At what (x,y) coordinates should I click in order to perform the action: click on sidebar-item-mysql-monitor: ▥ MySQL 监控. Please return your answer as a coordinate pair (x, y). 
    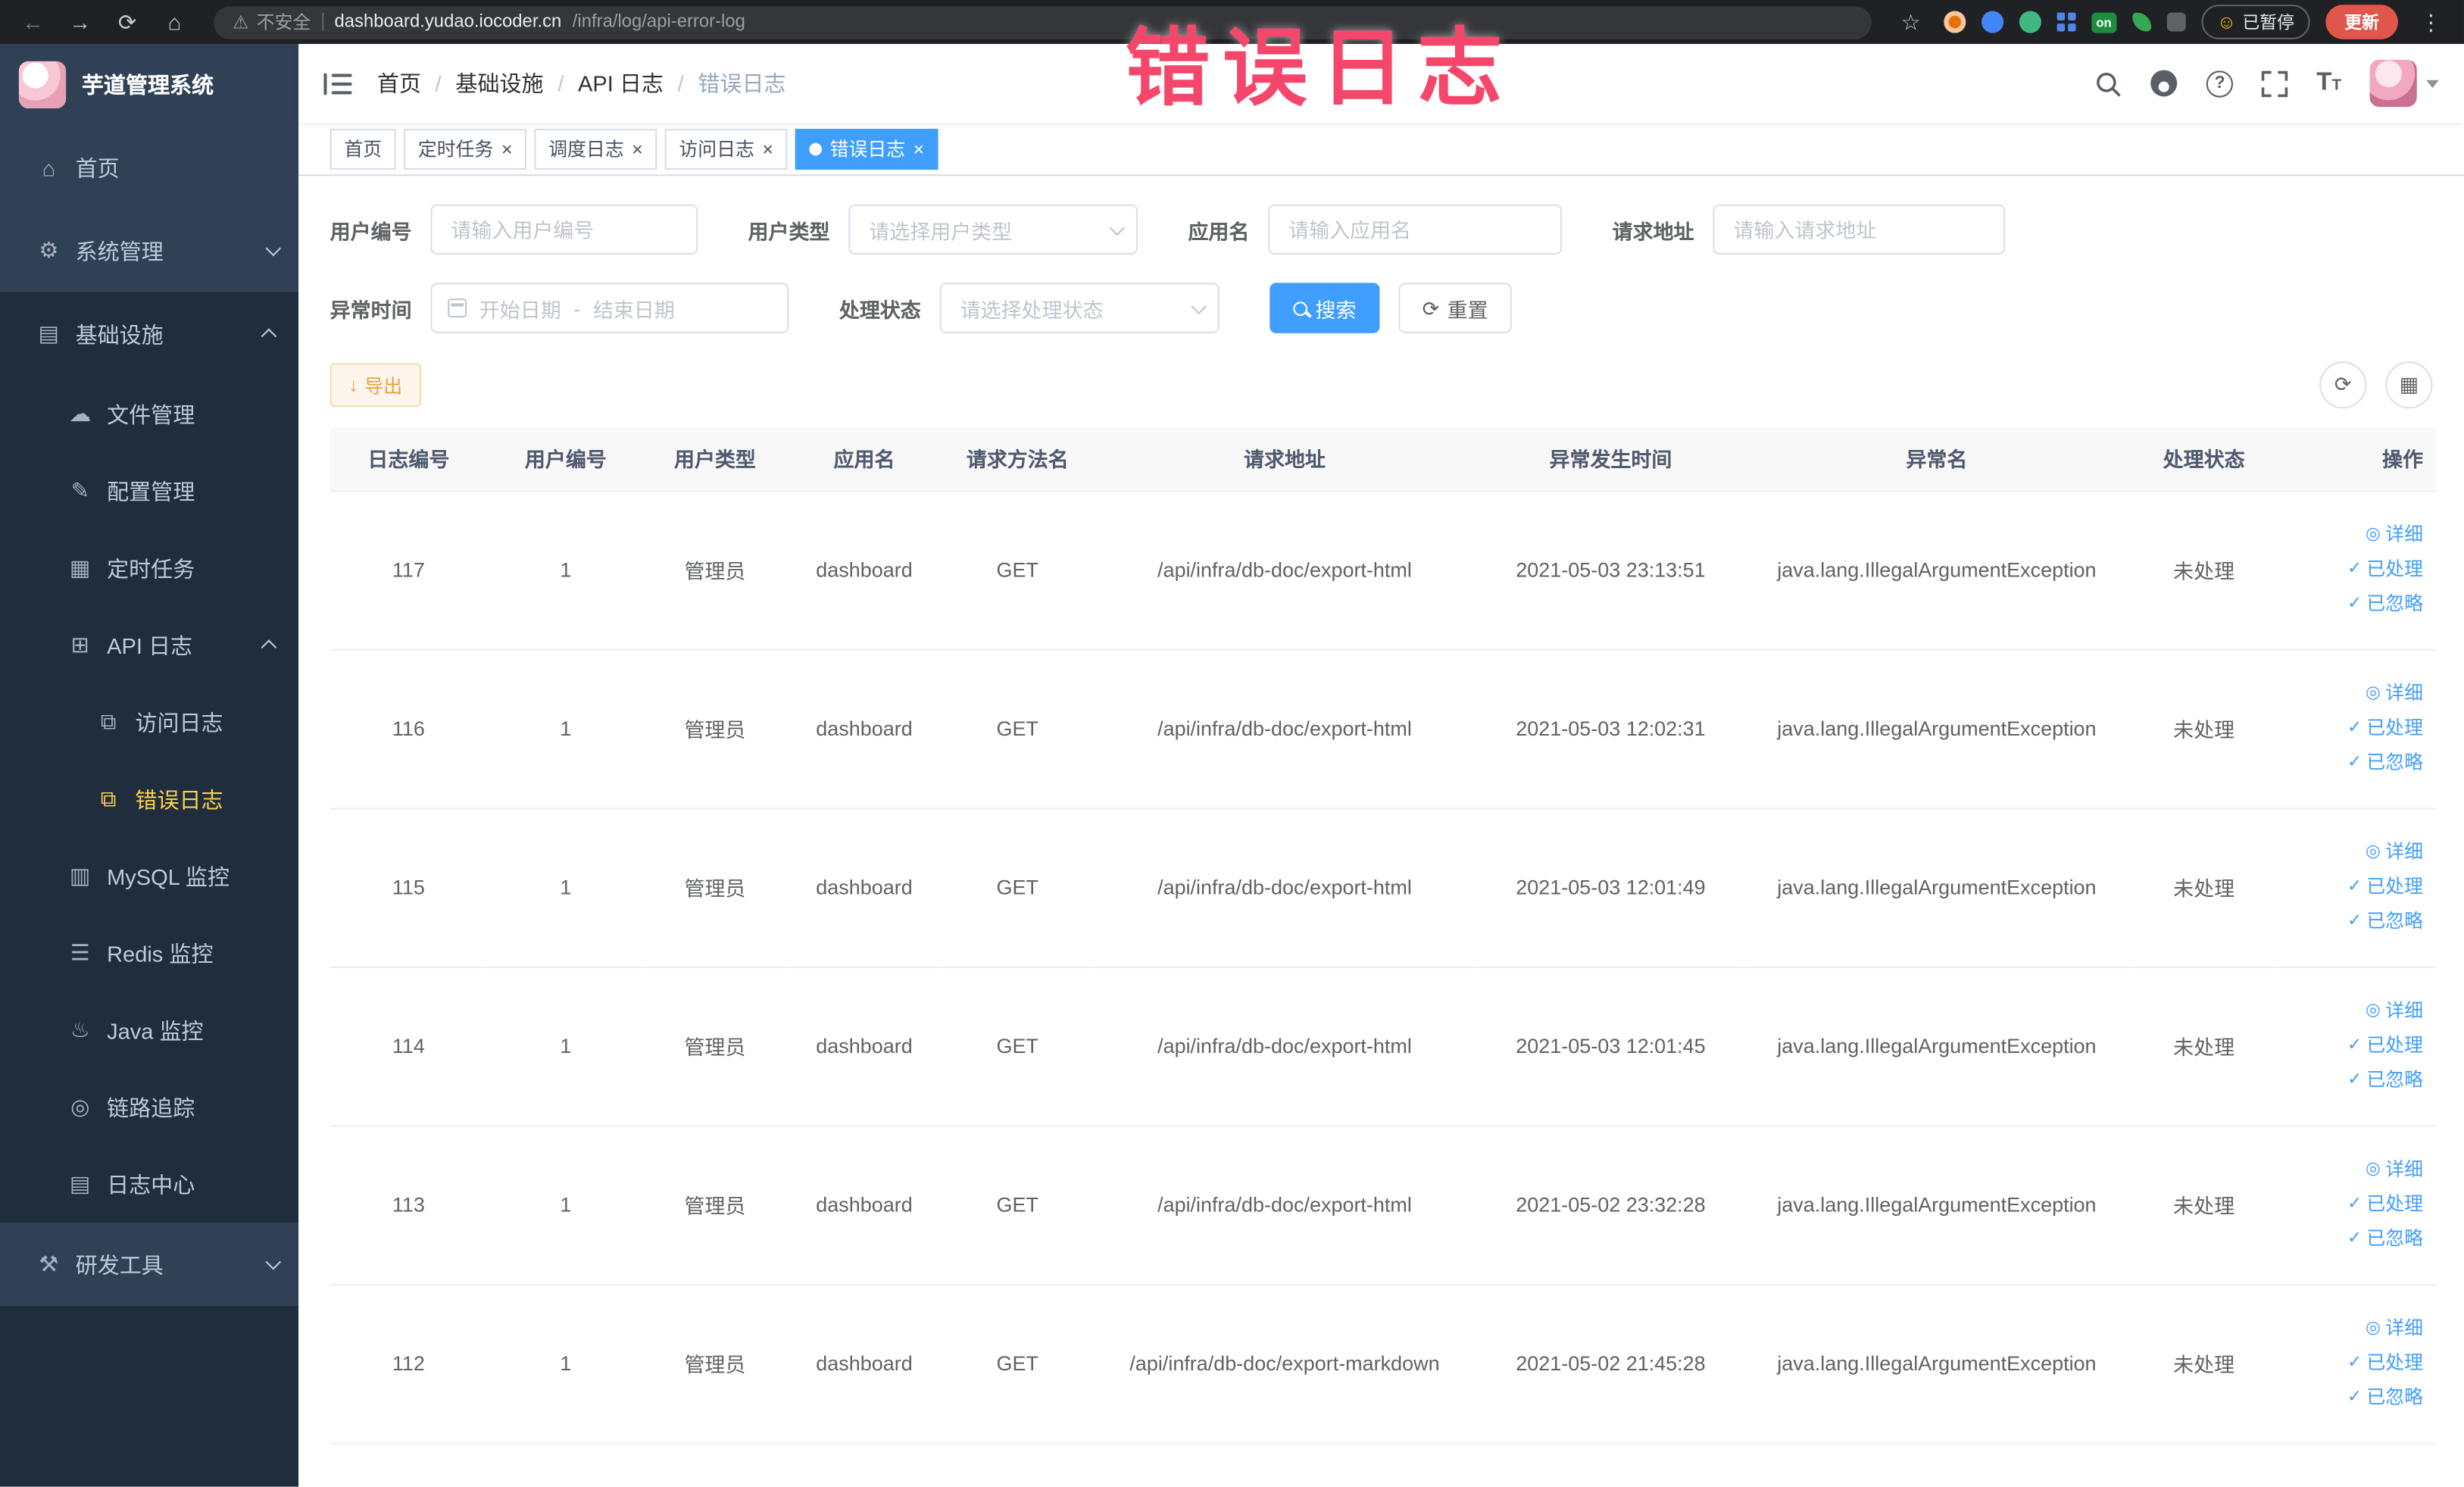
    Looking at the image, I should click on (149, 876).